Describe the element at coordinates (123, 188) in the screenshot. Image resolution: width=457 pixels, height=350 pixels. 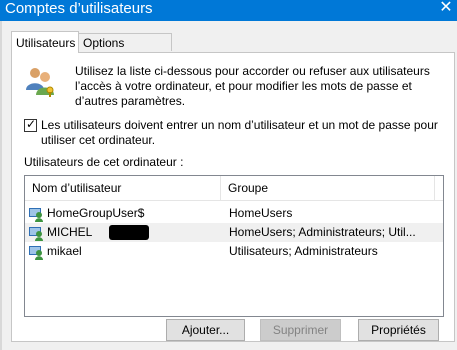
I see `column-header-username: Nom d’utilisateur` at that location.